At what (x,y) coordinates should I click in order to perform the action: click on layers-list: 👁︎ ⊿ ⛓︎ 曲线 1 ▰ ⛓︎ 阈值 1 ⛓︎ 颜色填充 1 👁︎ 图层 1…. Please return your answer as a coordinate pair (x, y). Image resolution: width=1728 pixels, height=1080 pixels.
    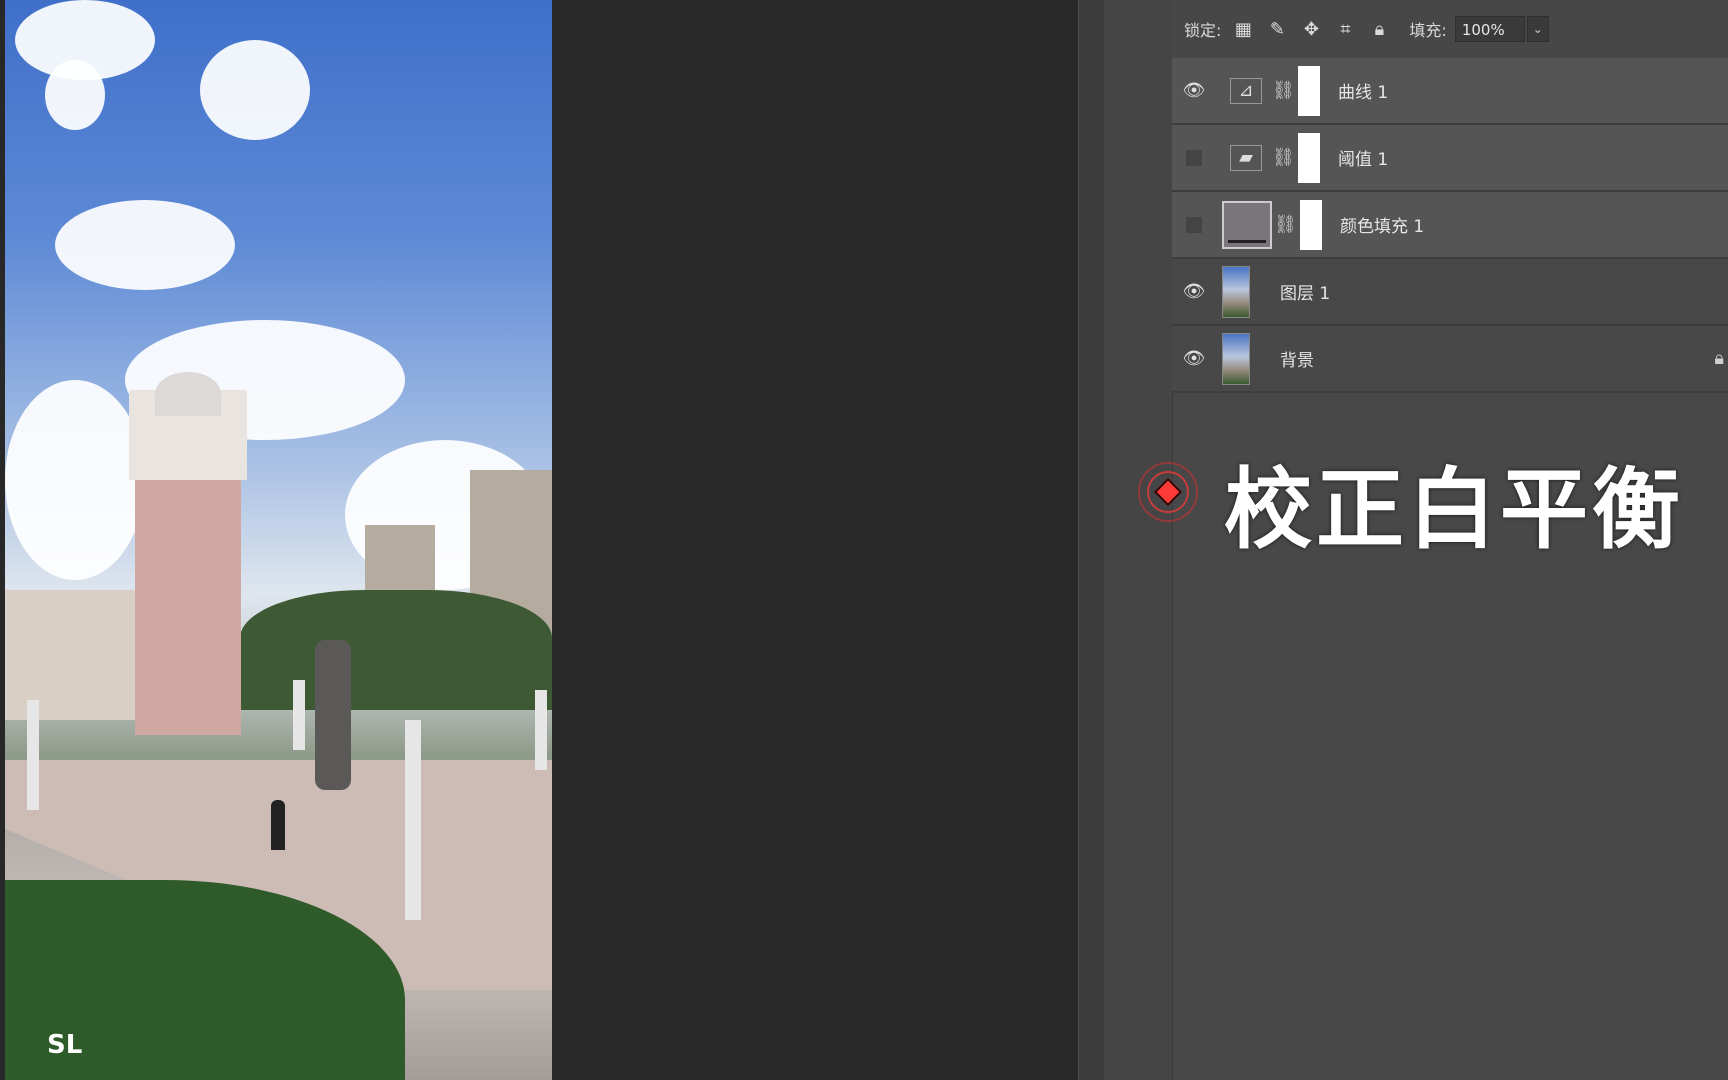
    Looking at the image, I should click on (1450, 225).